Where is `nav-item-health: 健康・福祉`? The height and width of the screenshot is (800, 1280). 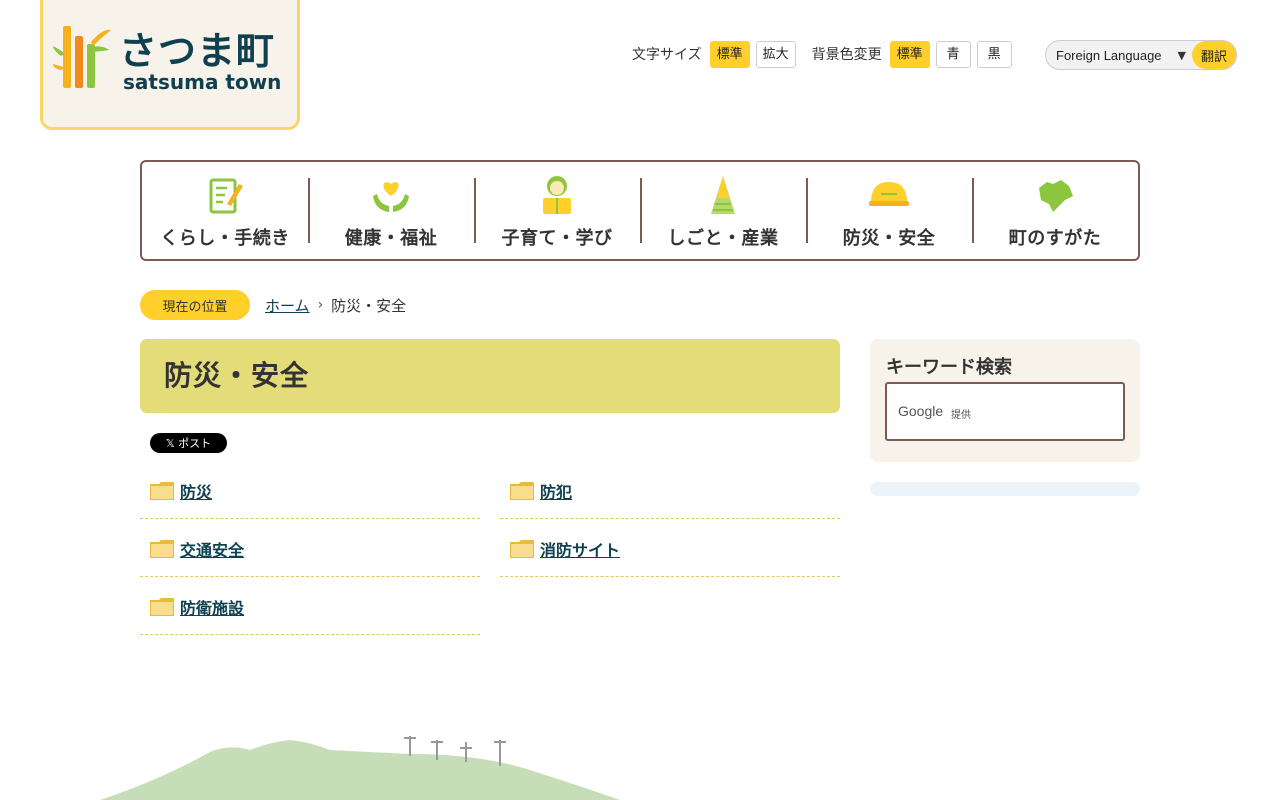 nav-item-health: 健康・福祉 is located at coordinates (391, 210).